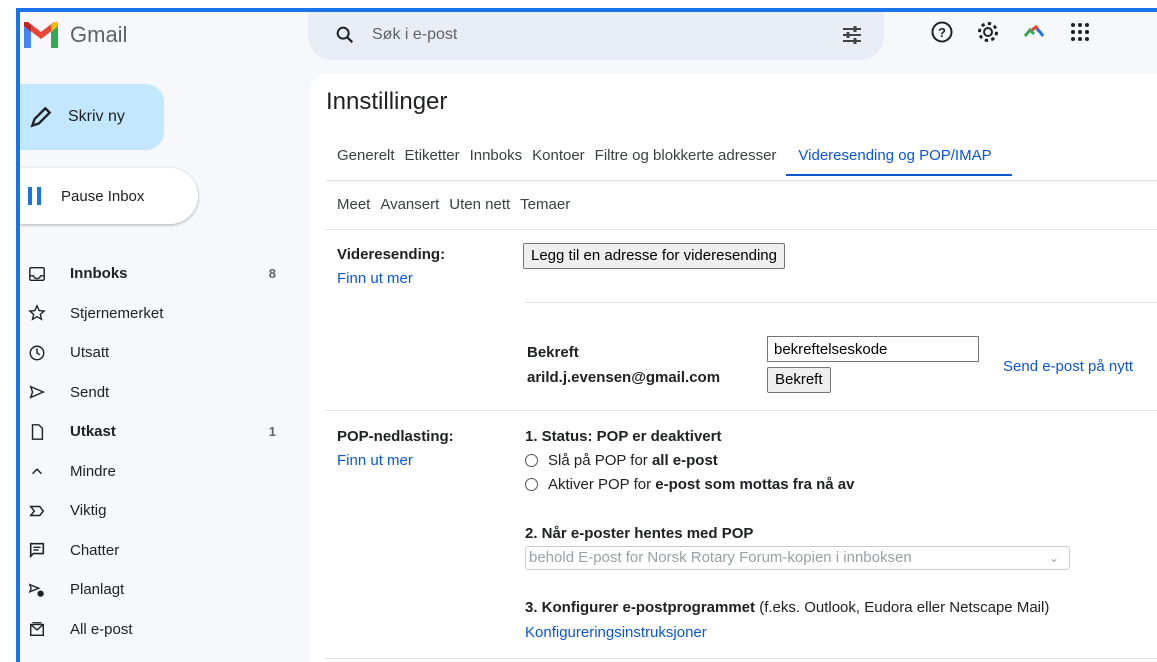 The width and height of the screenshot is (1157, 662). Describe the element at coordinates (799, 380) in the screenshot. I see `confirm-button: Bekreft` at that location.